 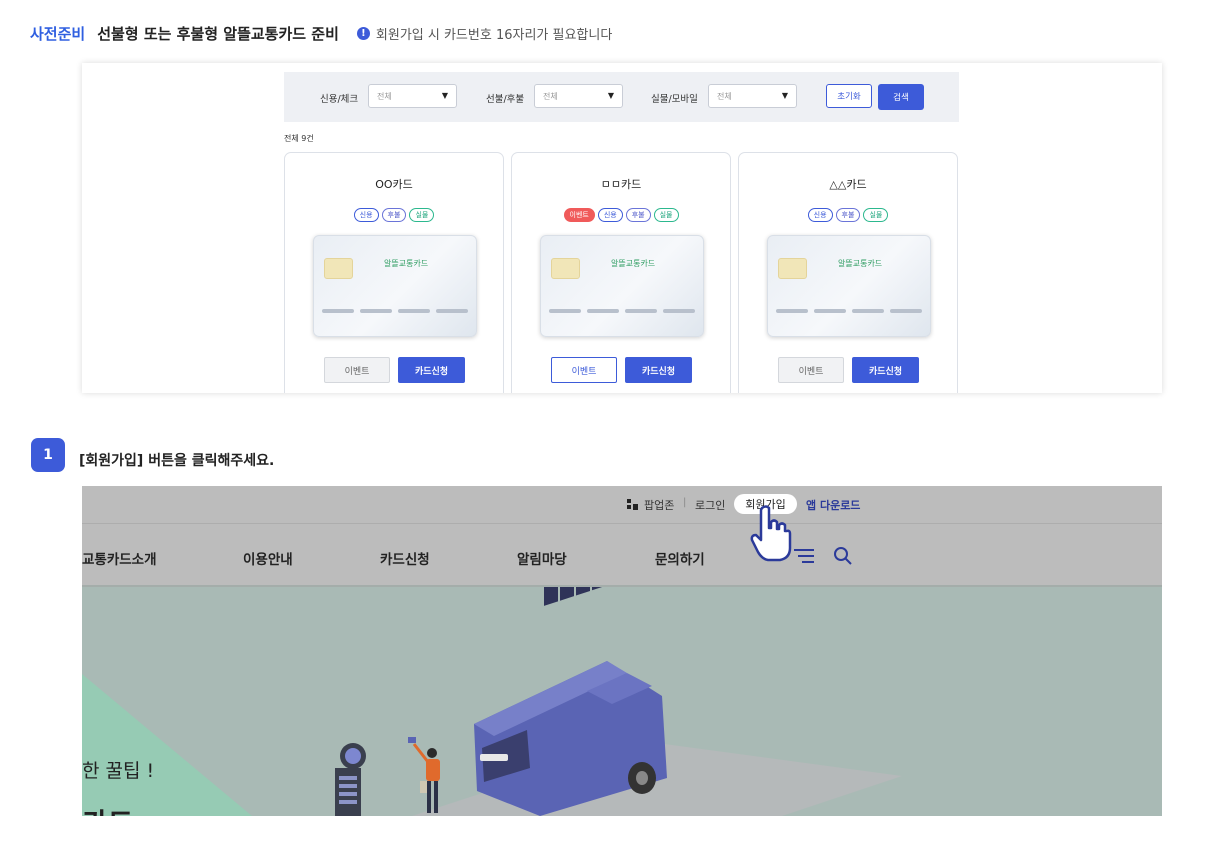 What do you see at coordinates (579, 215) in the screenshot?
I see `badge-event: 이벤트` at bounding box center [579, 215].